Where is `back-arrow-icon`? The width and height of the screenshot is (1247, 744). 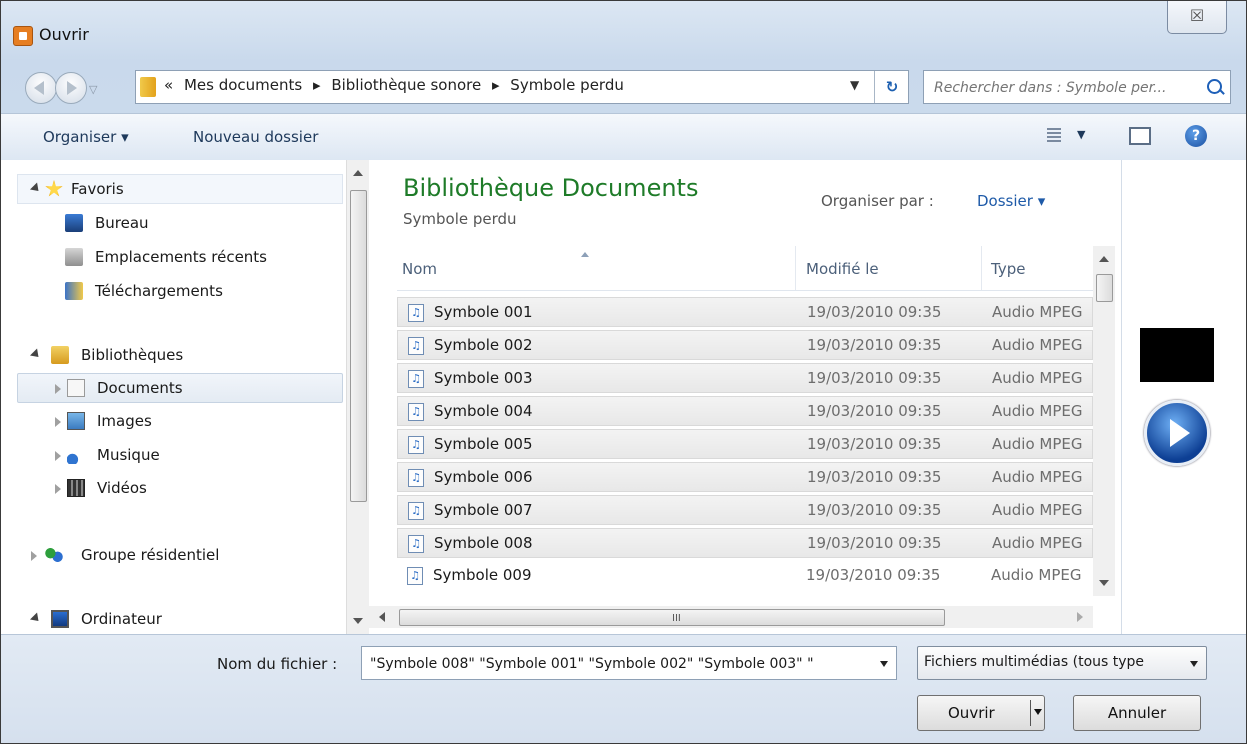 back-arrow-icon is located at coordinates (41, 88).